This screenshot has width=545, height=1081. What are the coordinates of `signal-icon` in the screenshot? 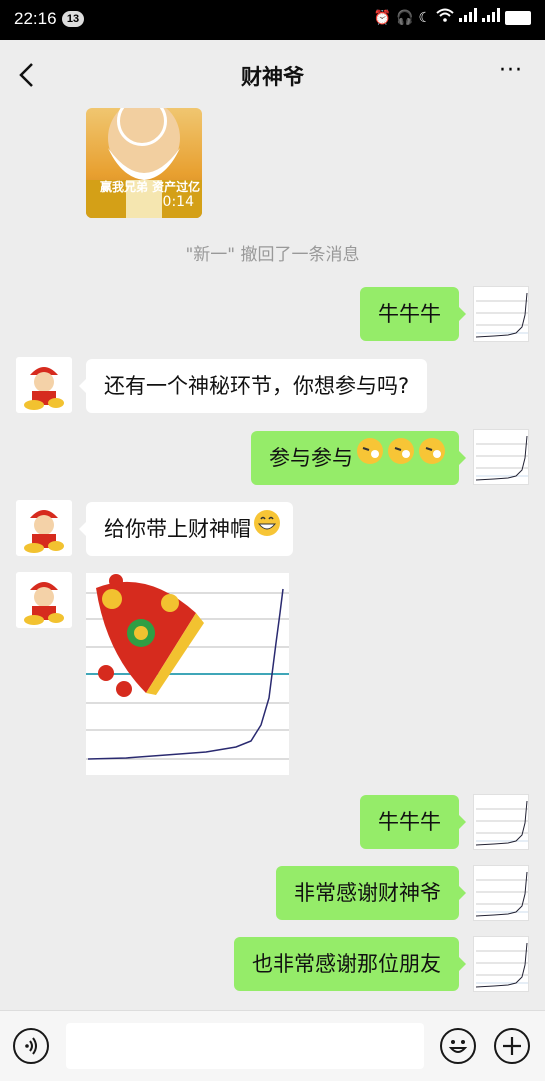 It's located at (468, 18).